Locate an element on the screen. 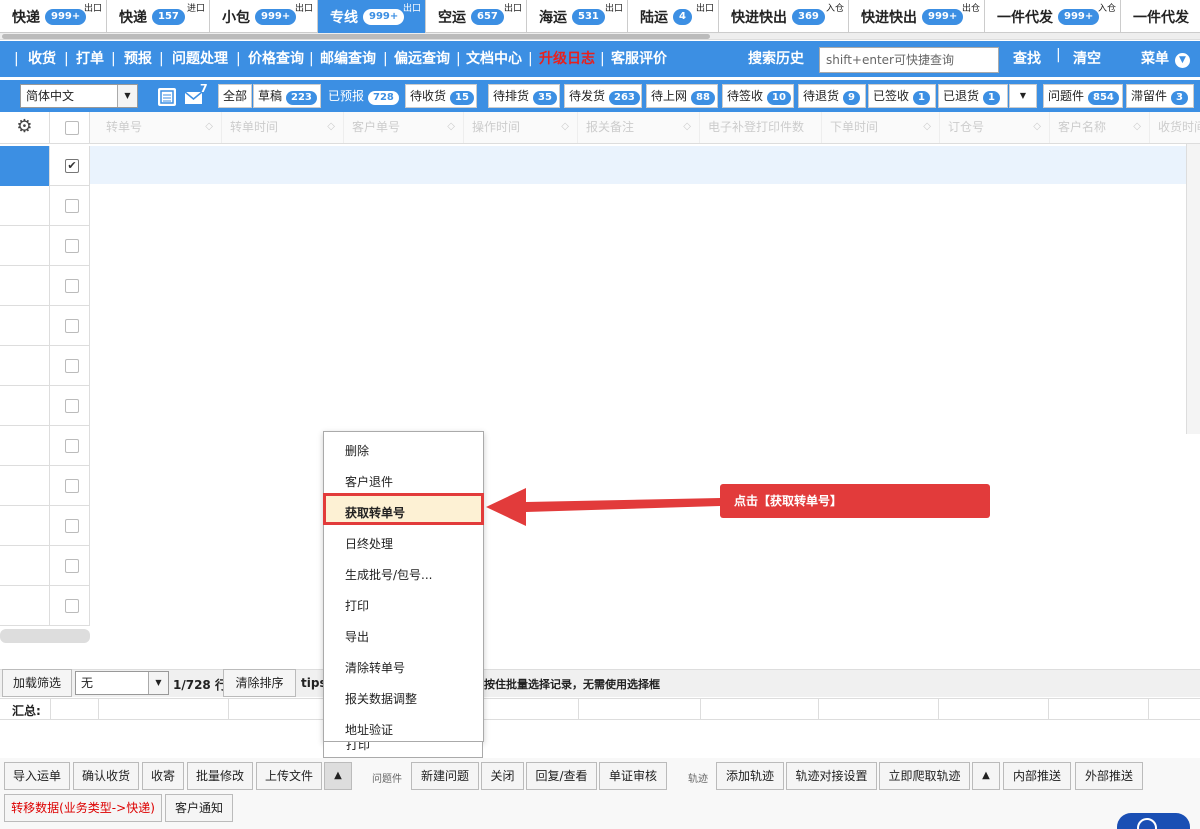  nav-item-price-query: 价格查询 is located at coordinates (276, 59).